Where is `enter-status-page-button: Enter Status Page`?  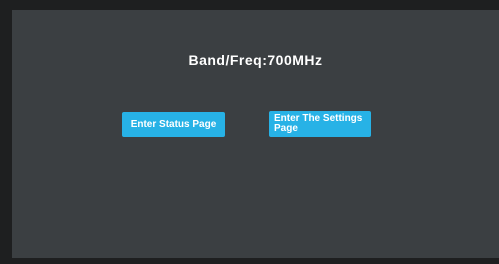 enter-status-page-button: Enter Status Page is located at coordinates (173, 124).